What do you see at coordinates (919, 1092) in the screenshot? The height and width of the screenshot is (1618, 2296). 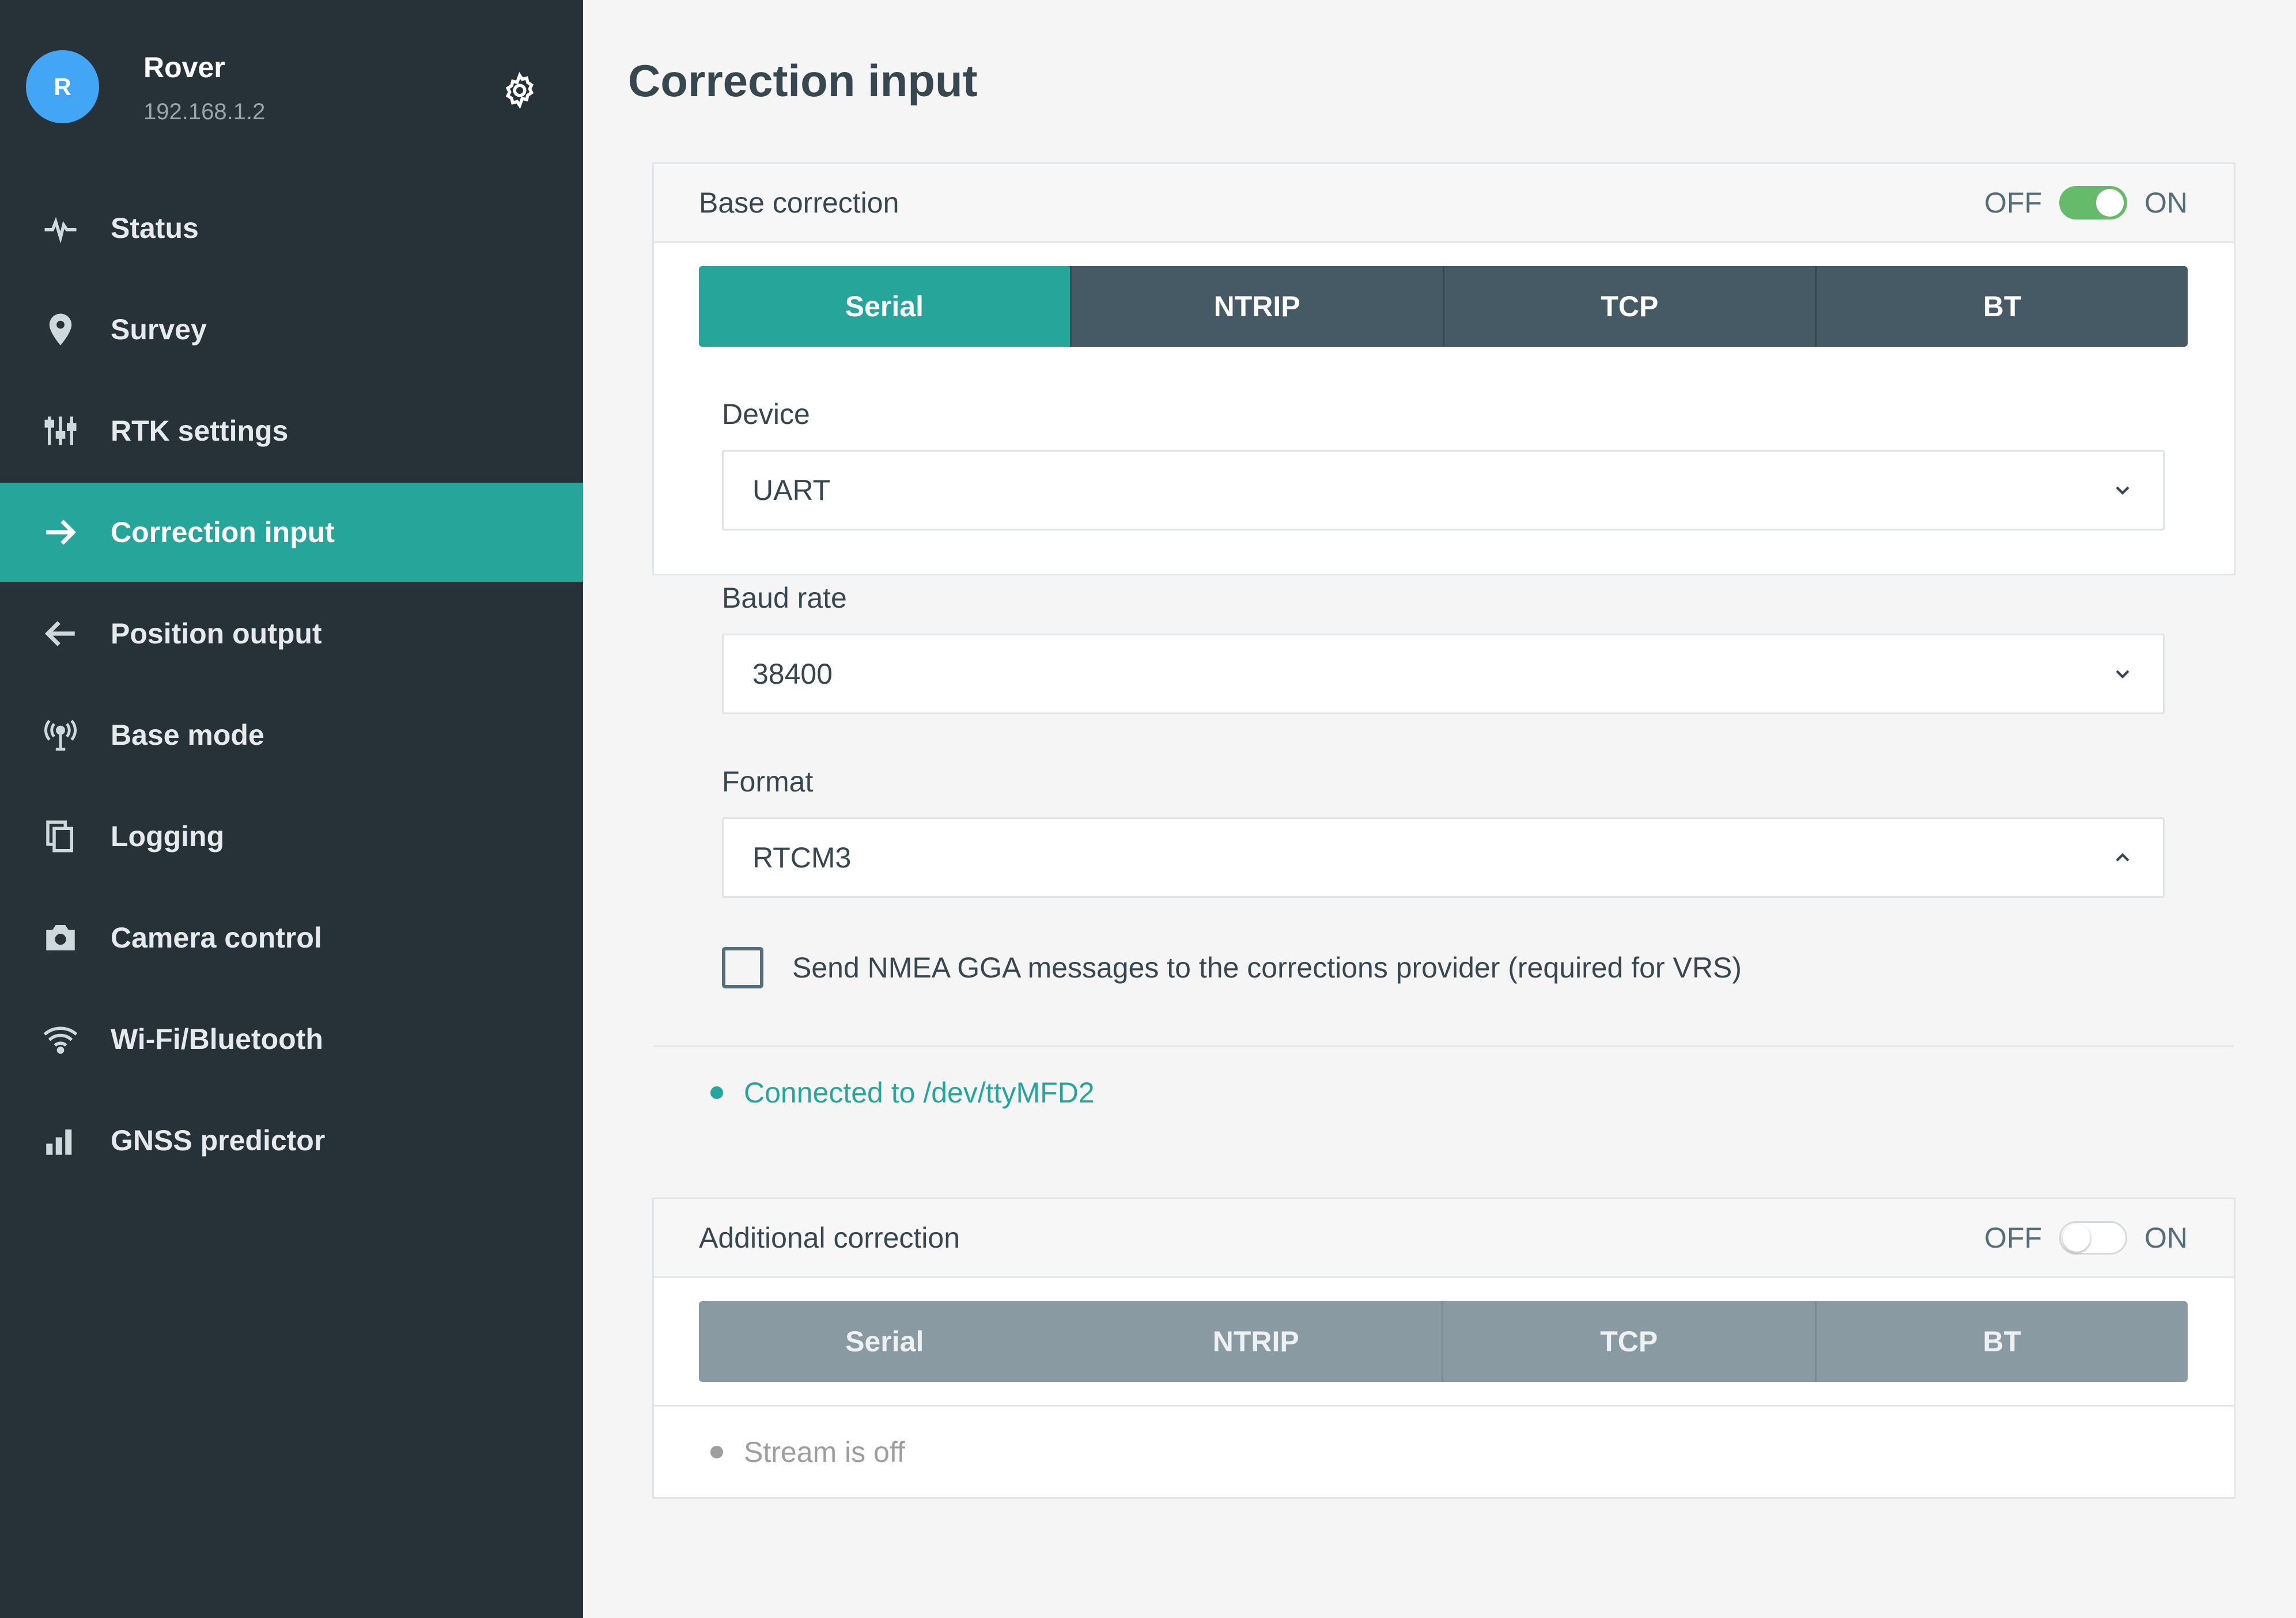 I see `status-text: Connected to /dev/ttyMFD2` at bounding box center [919, 1092].